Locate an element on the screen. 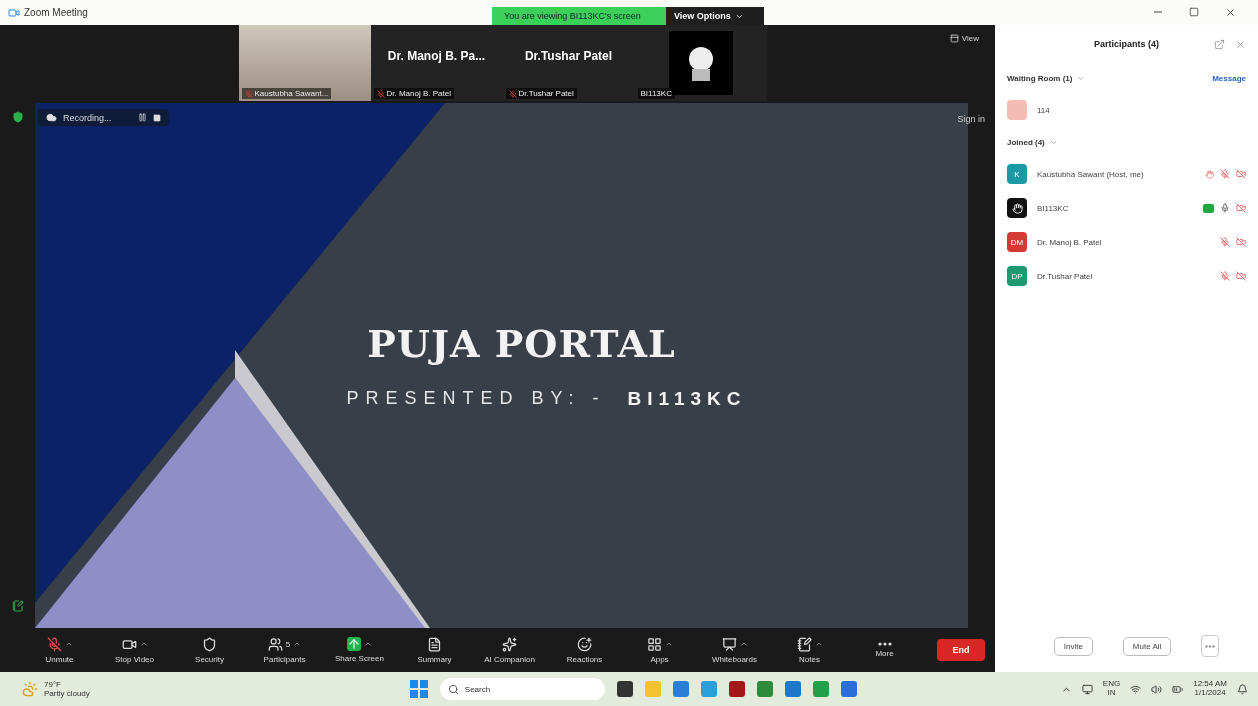 The width and height of the screenshot is (1258, 706). summary-icon is located at coordinates (434, 644).